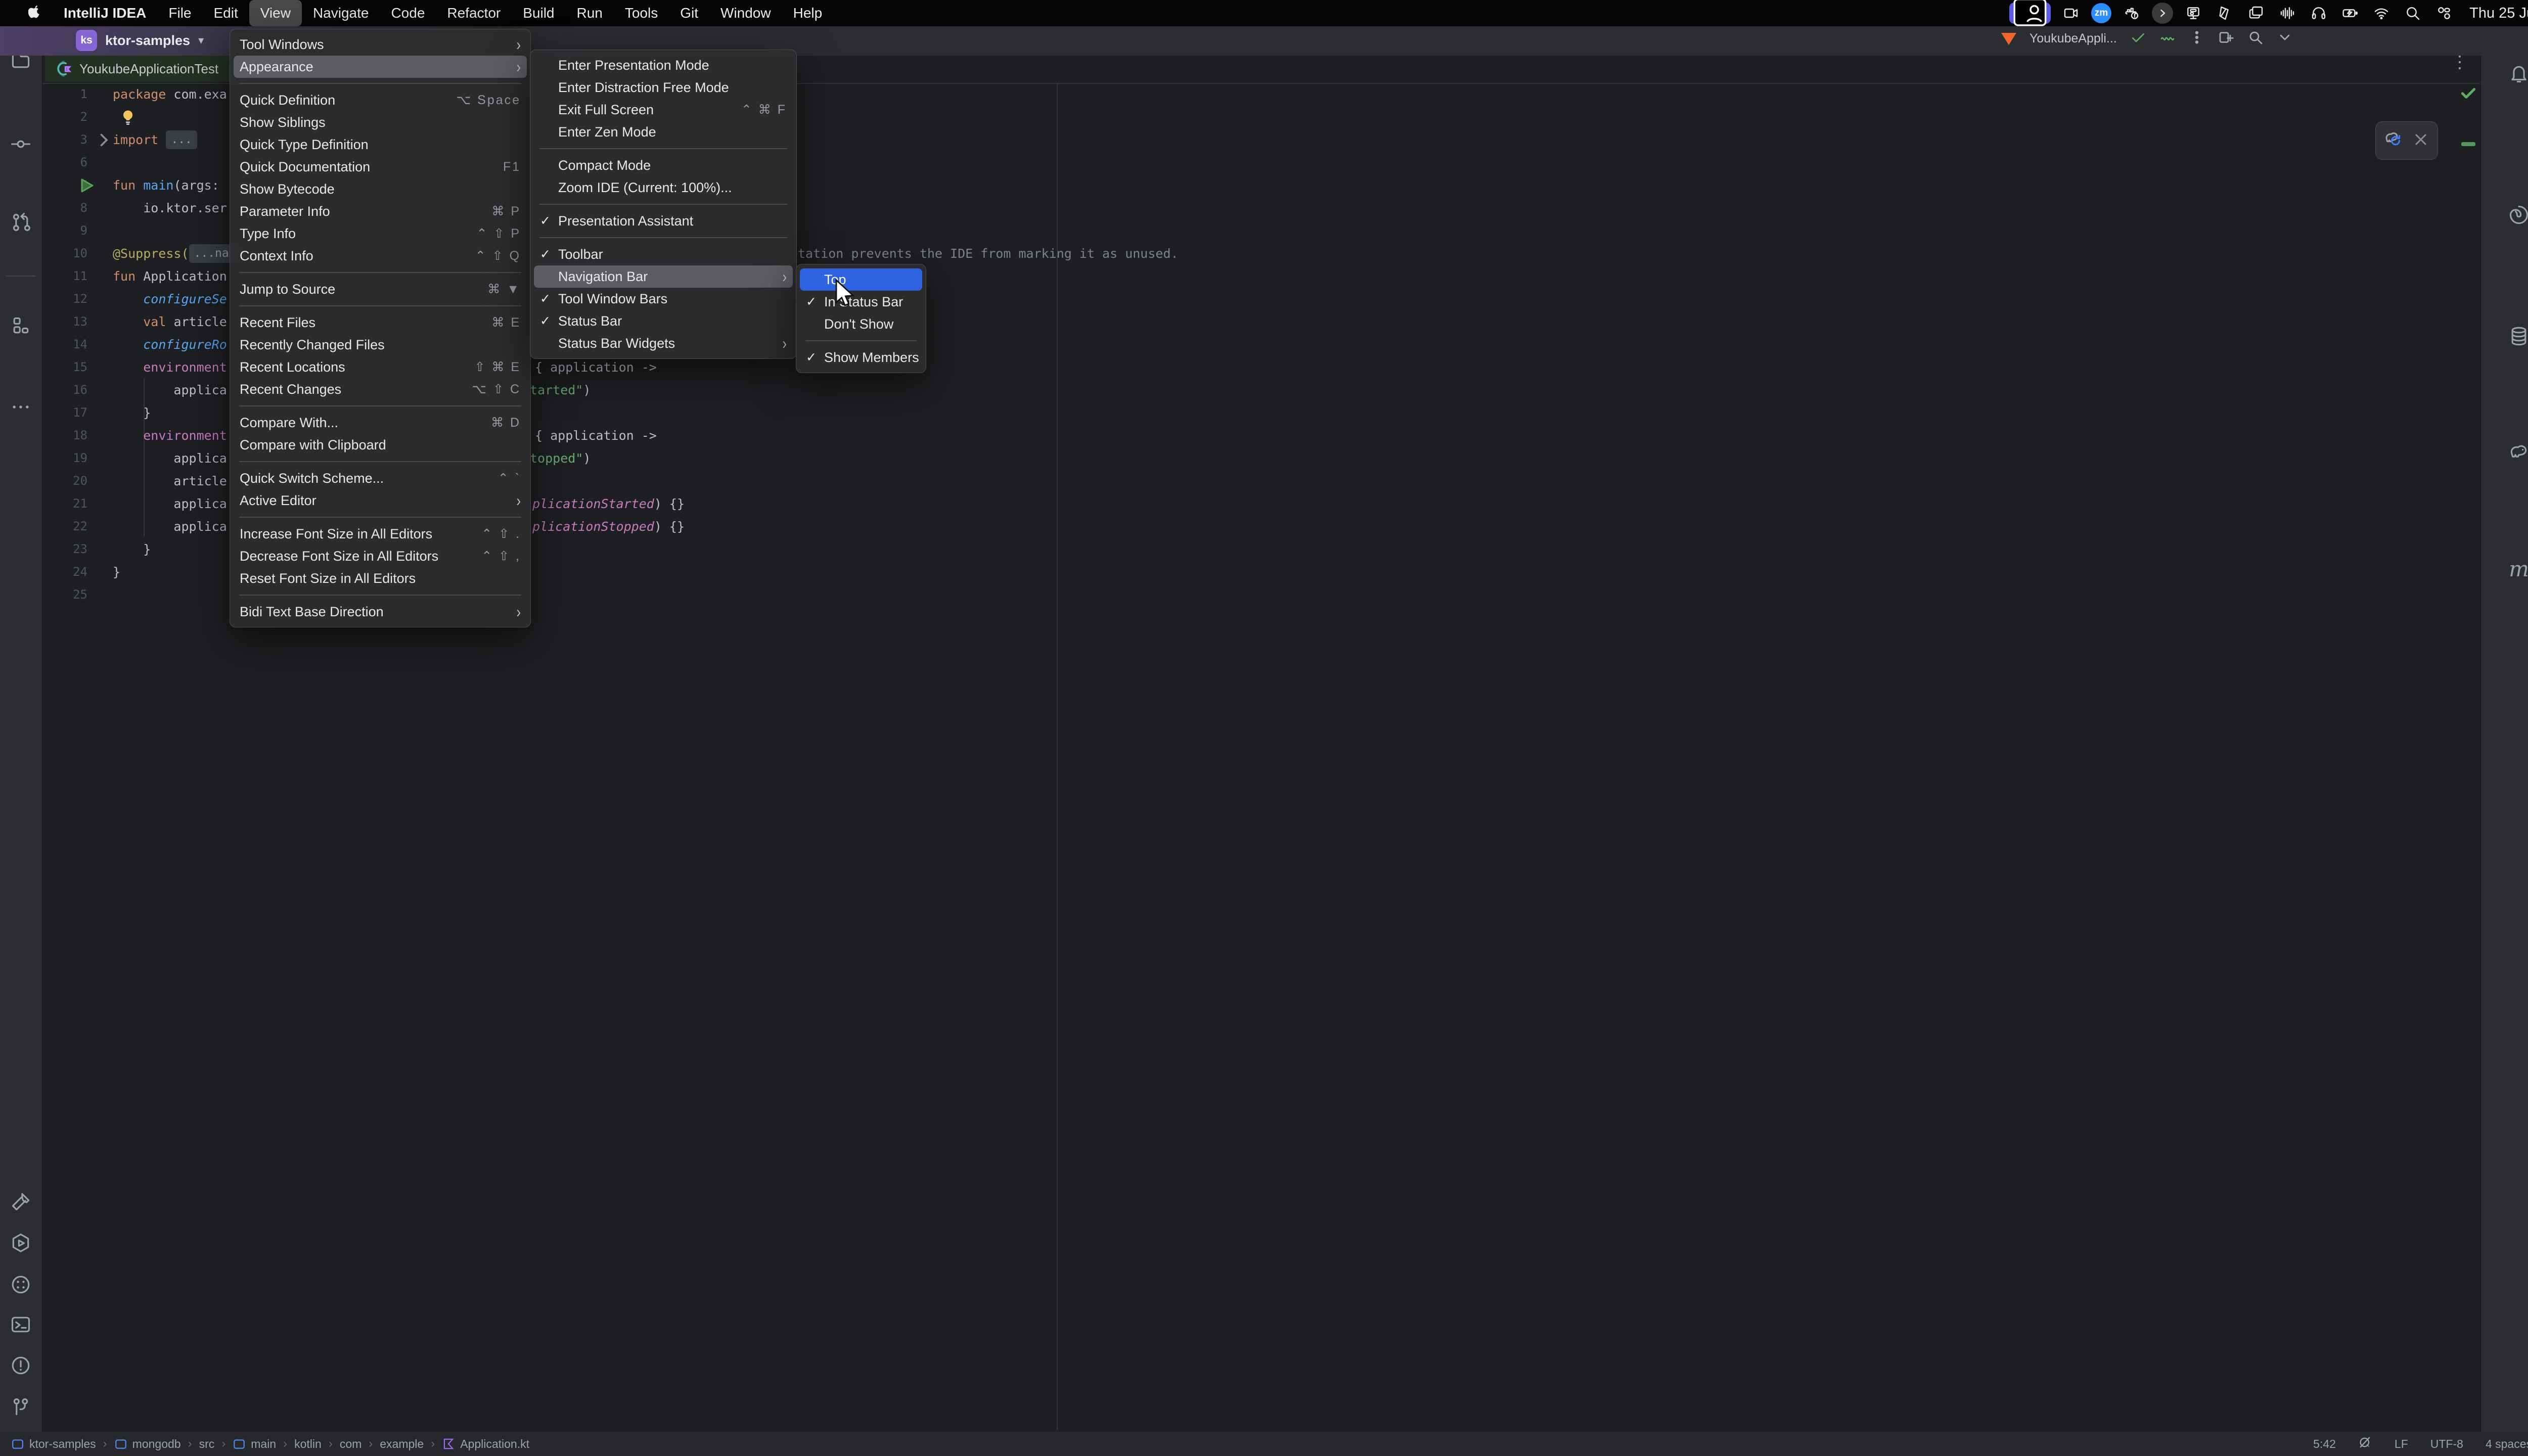 The image size is (2528, 1456). What do you see at coordinates (148, 41) in the screenshot?
I see `project-name: ktor-samples` at bounding box center [148, 41].